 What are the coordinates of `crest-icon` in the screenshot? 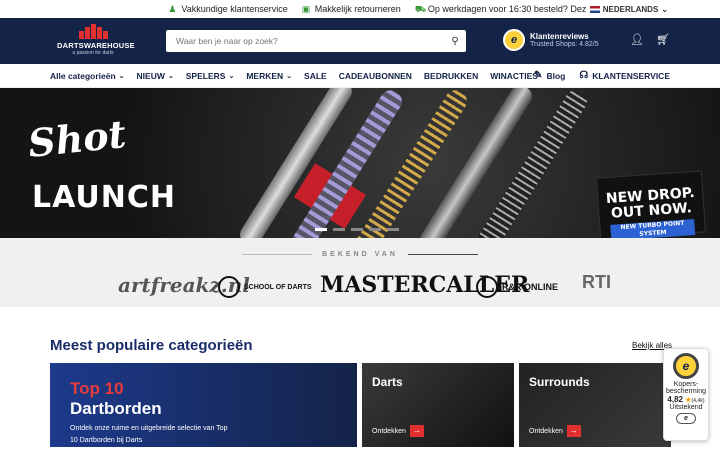 It's located at (229, 287).